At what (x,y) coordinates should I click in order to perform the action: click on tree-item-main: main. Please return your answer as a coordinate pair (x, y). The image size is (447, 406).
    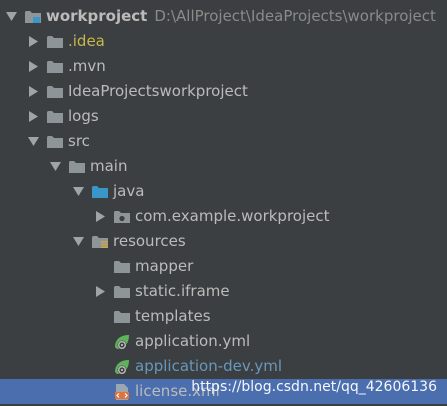
    Looking at the image, I should click on (223, 166).